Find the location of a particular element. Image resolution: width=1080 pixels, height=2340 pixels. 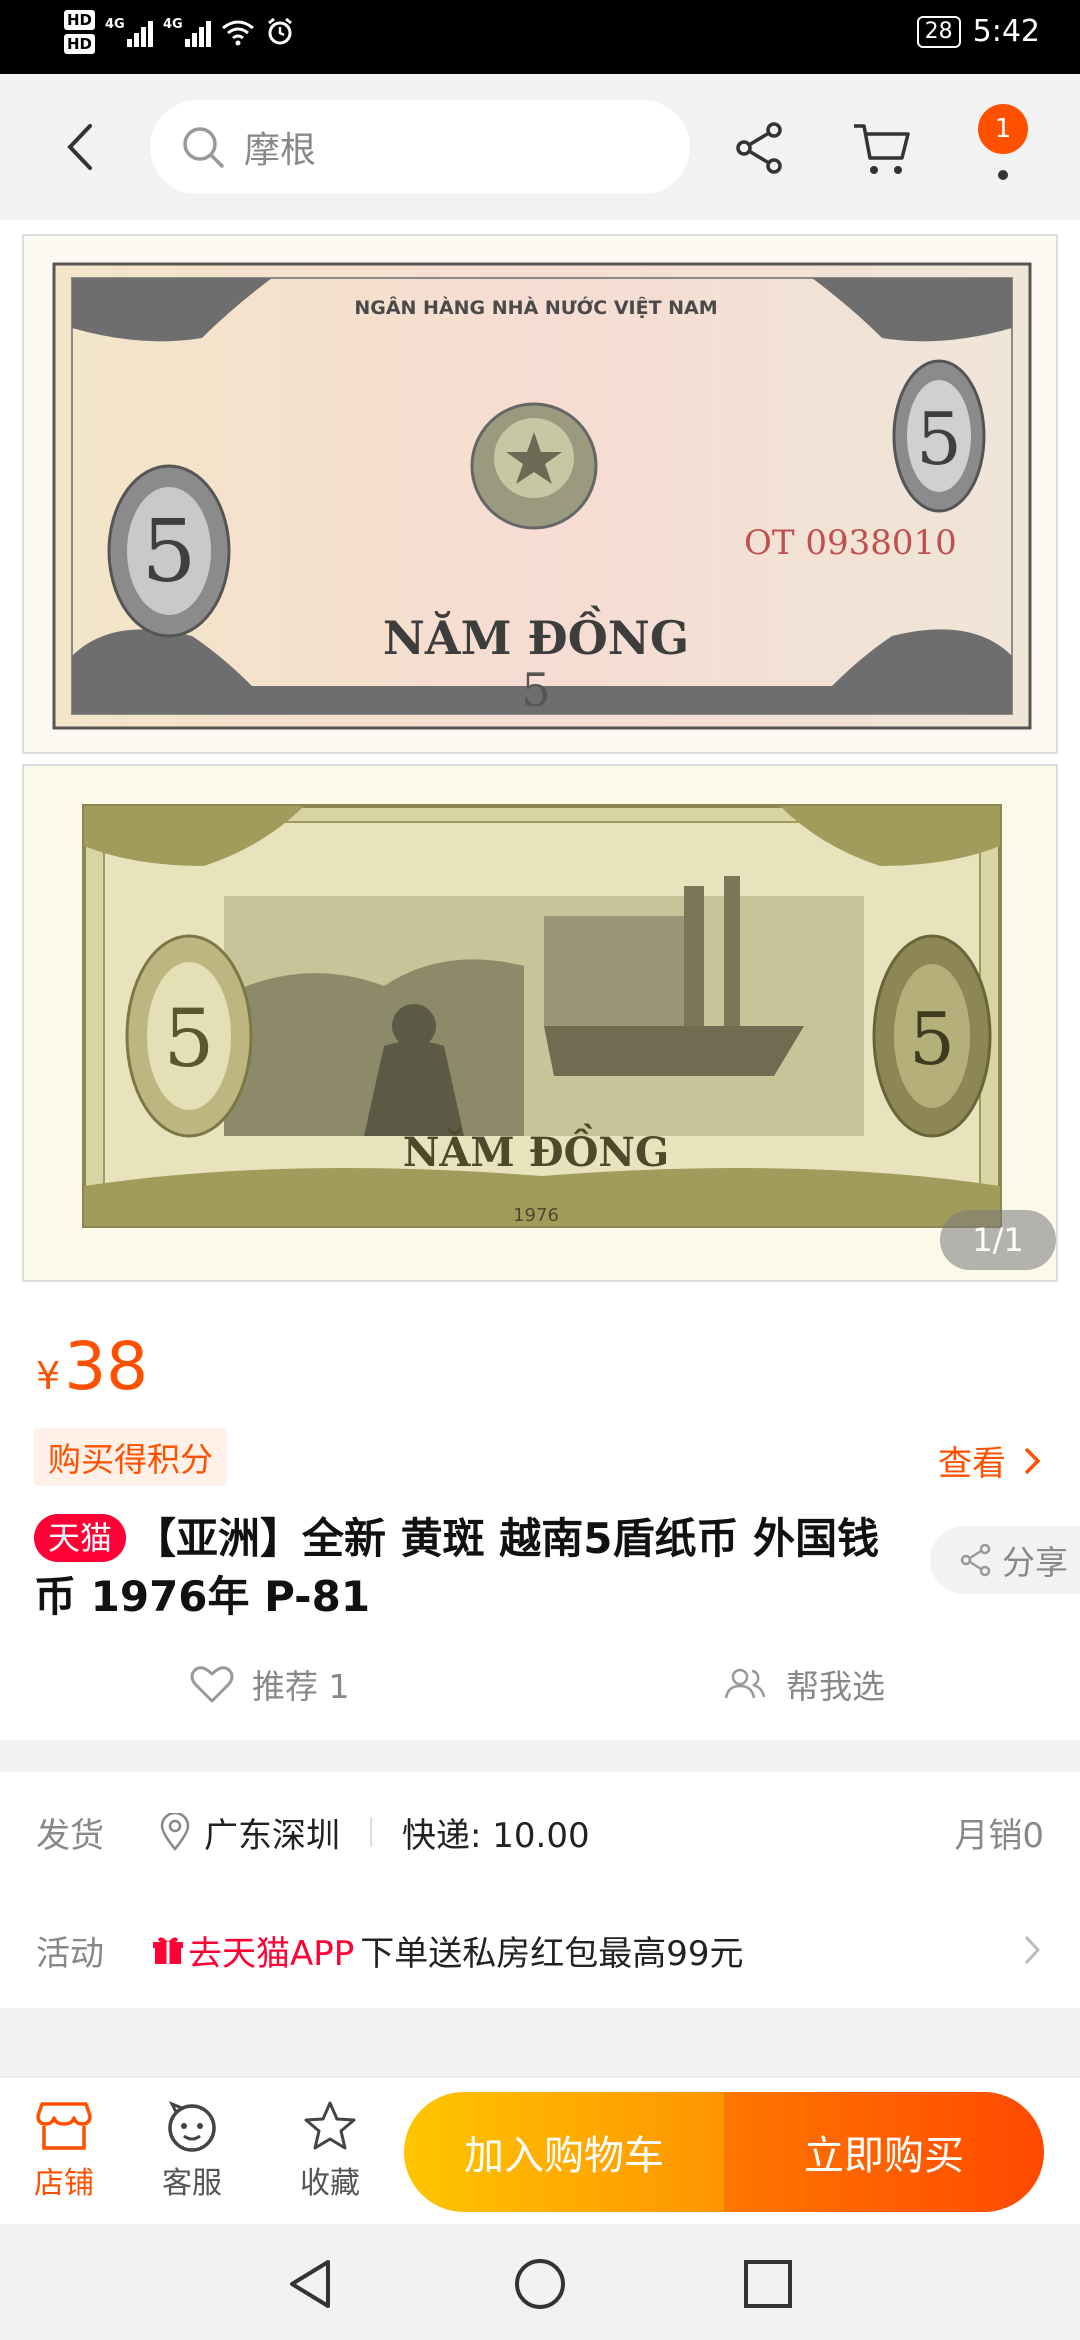

help-label: 帮我选 is located at coordinates (835, 1686).